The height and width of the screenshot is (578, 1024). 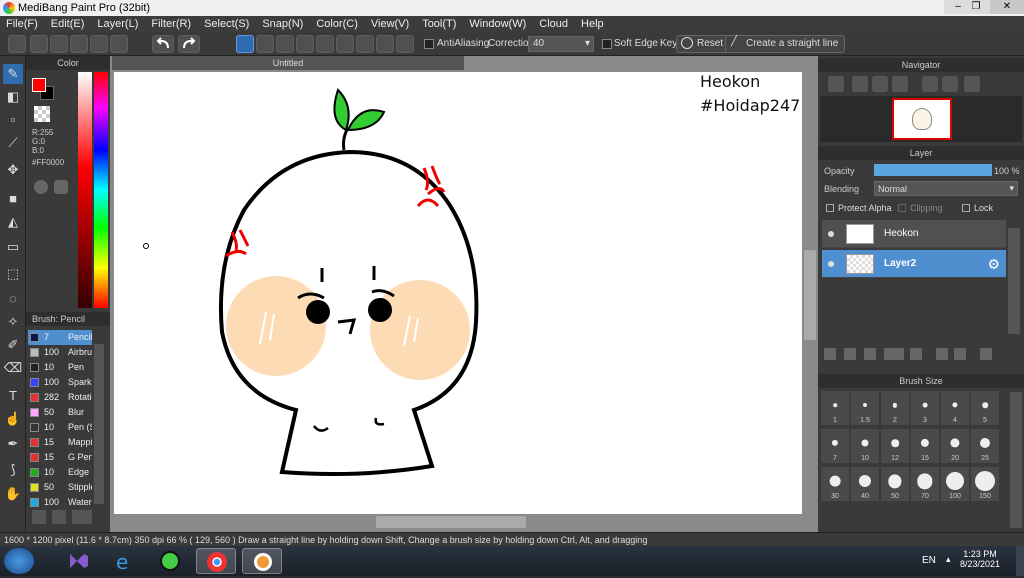 What do you see at coordinates (41, 187) in the screenshot?
I see `palette-icon` at bounding box center [41, 187].